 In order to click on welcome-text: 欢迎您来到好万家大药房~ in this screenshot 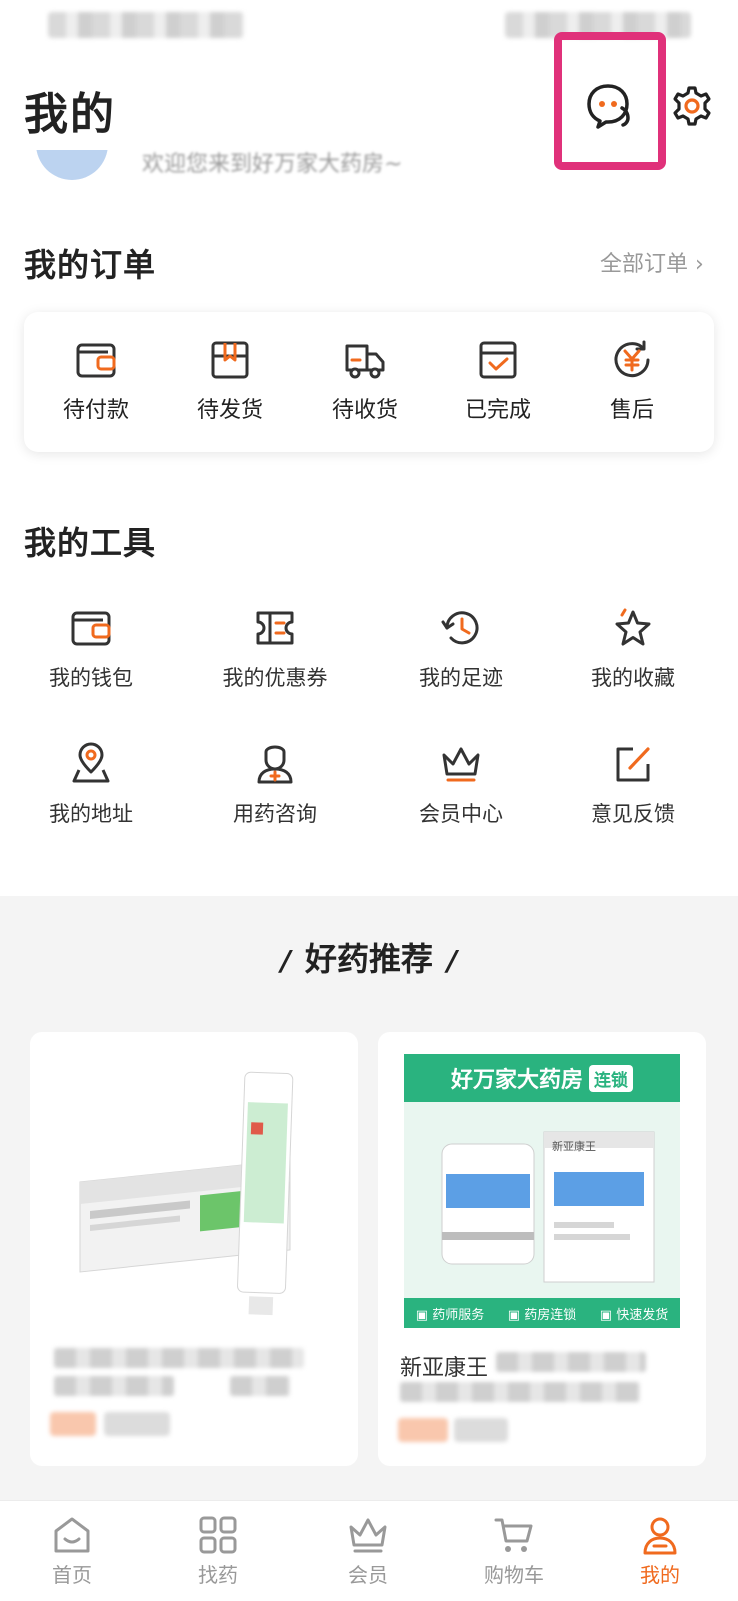, I will do `click(272, 164)`.